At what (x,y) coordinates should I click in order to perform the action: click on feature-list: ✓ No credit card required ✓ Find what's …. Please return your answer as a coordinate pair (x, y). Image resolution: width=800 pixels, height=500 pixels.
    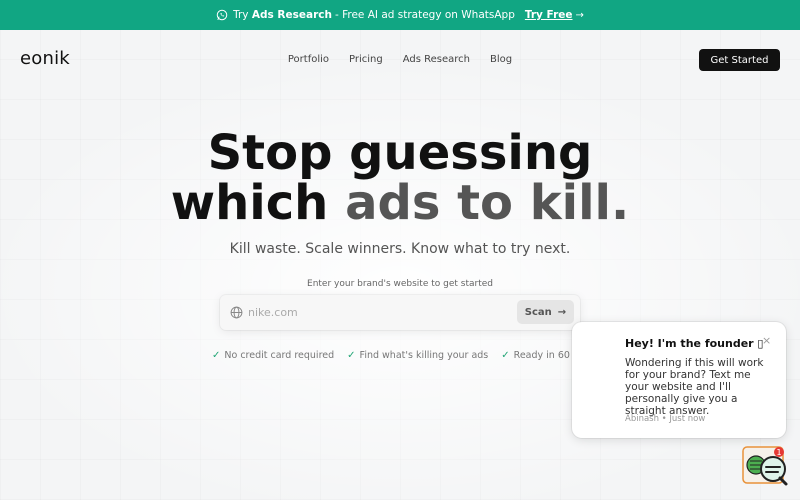
    Looking at the image, I should click on (403, 355).